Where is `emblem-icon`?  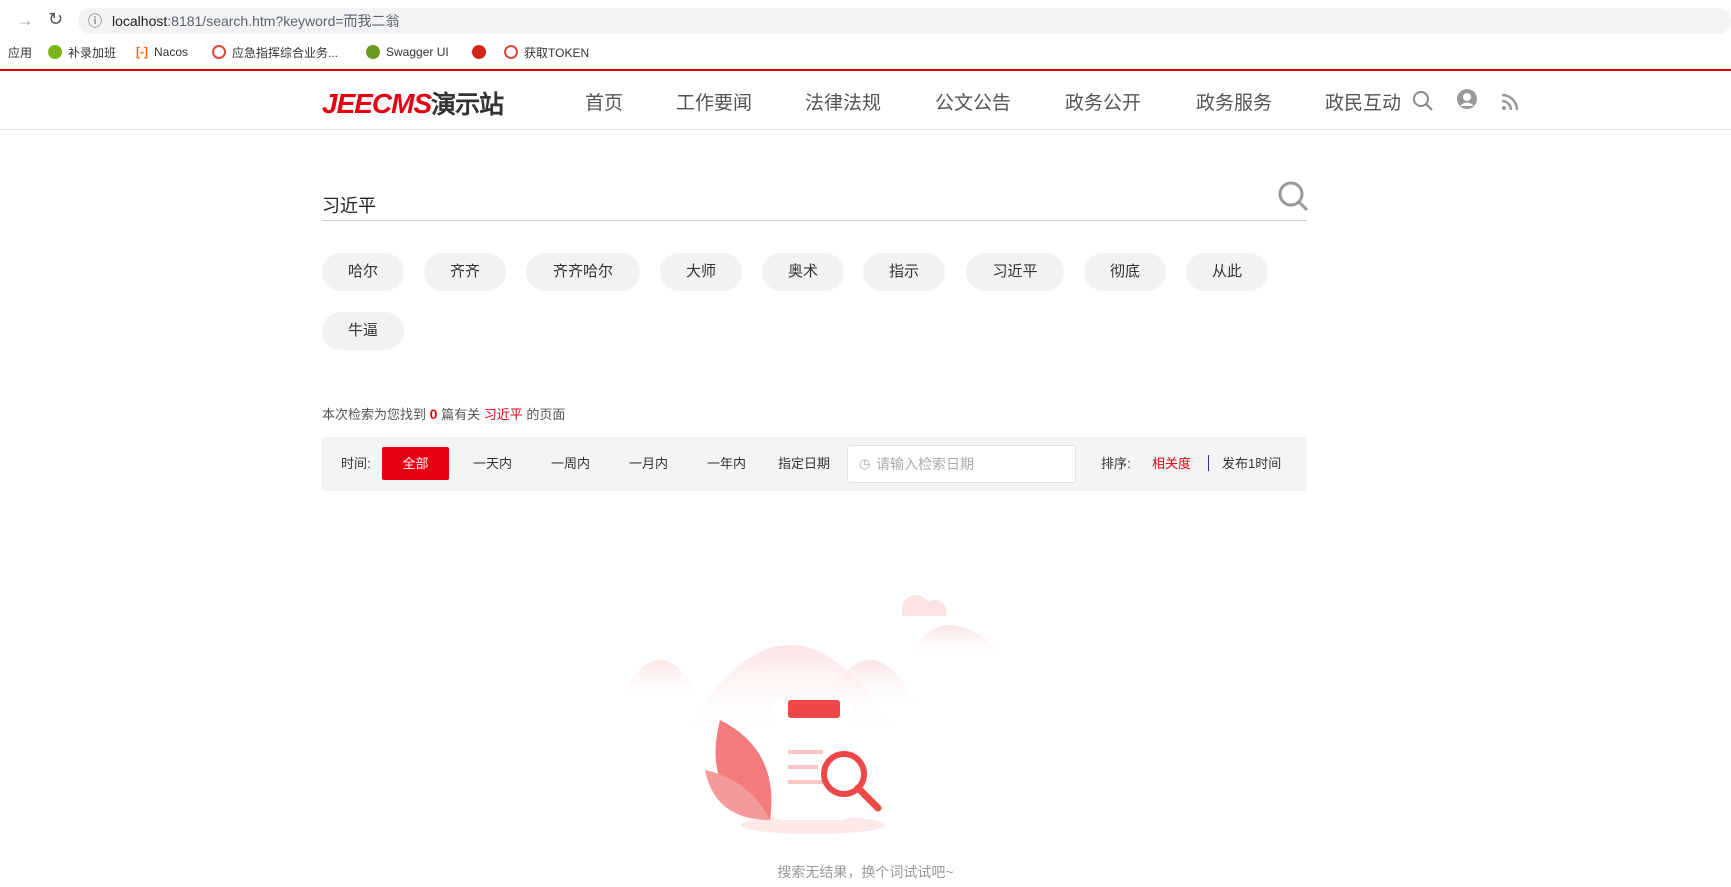 emblem-icon is located at coordinates (479, 52).